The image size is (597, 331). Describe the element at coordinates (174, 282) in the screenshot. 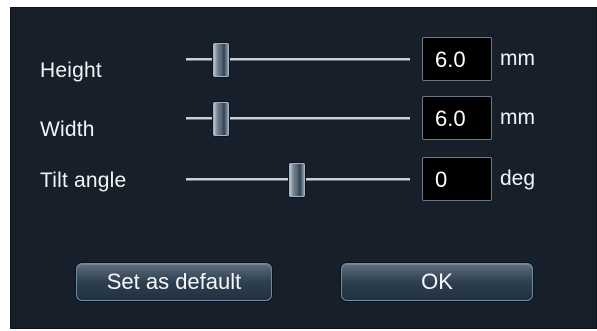

I see `set-as-default-button: Set as default` at that location.